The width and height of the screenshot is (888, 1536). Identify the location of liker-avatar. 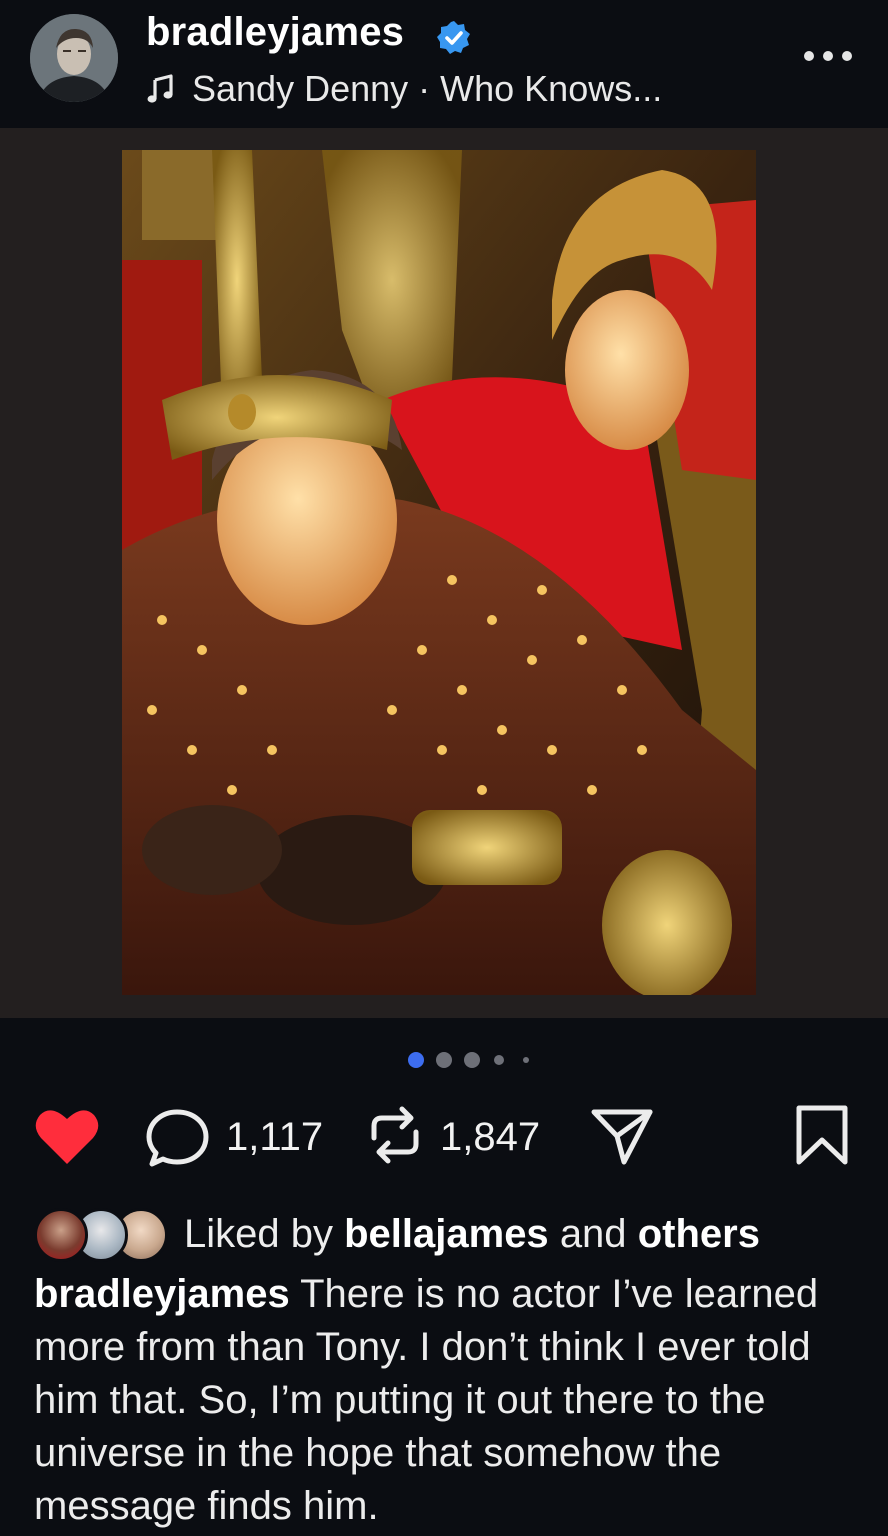
(61, 1235).